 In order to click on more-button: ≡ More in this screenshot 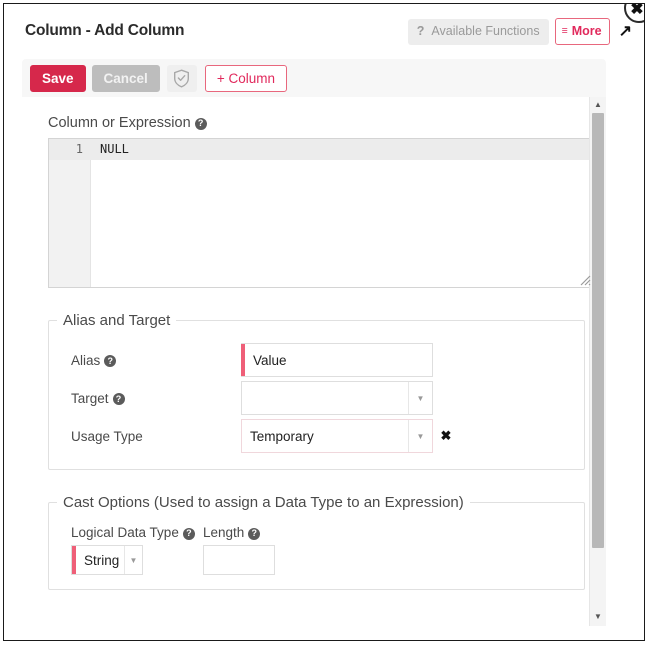, I will do `click(582, 31)`.